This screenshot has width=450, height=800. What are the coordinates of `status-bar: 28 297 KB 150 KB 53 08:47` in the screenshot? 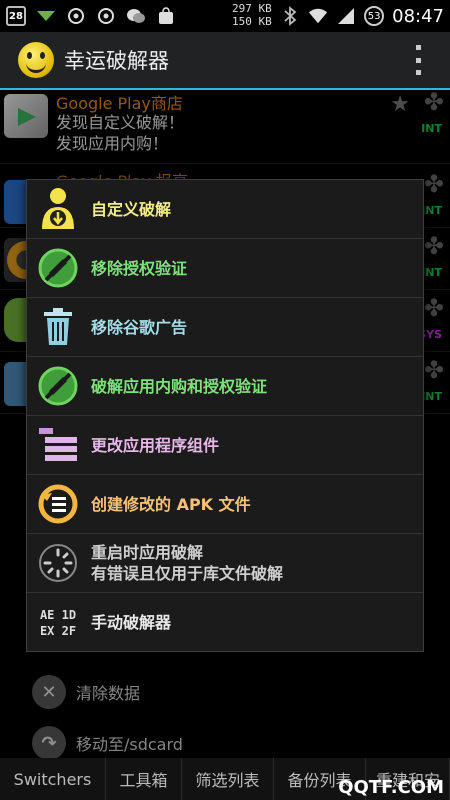 It's located at (225, 16).